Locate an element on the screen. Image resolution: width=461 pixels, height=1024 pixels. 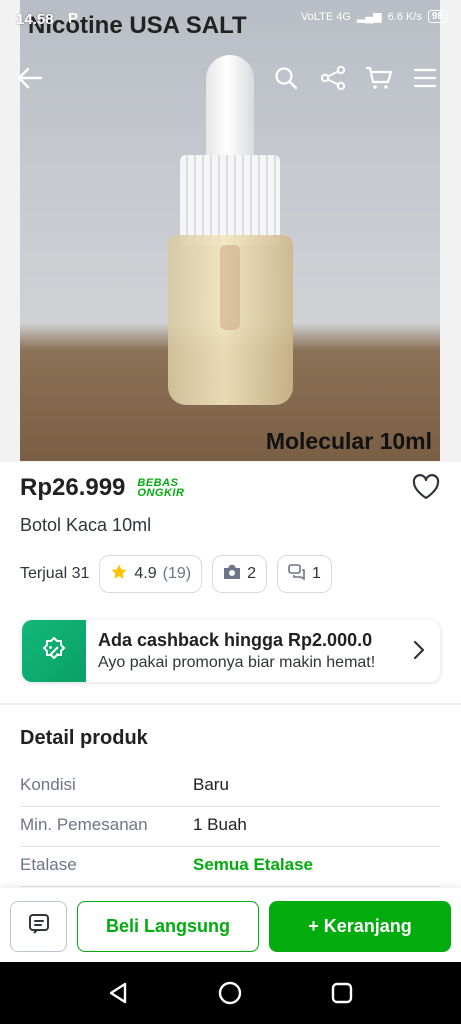
photo-review-chip: 2 is located at coordinates (239, 574).